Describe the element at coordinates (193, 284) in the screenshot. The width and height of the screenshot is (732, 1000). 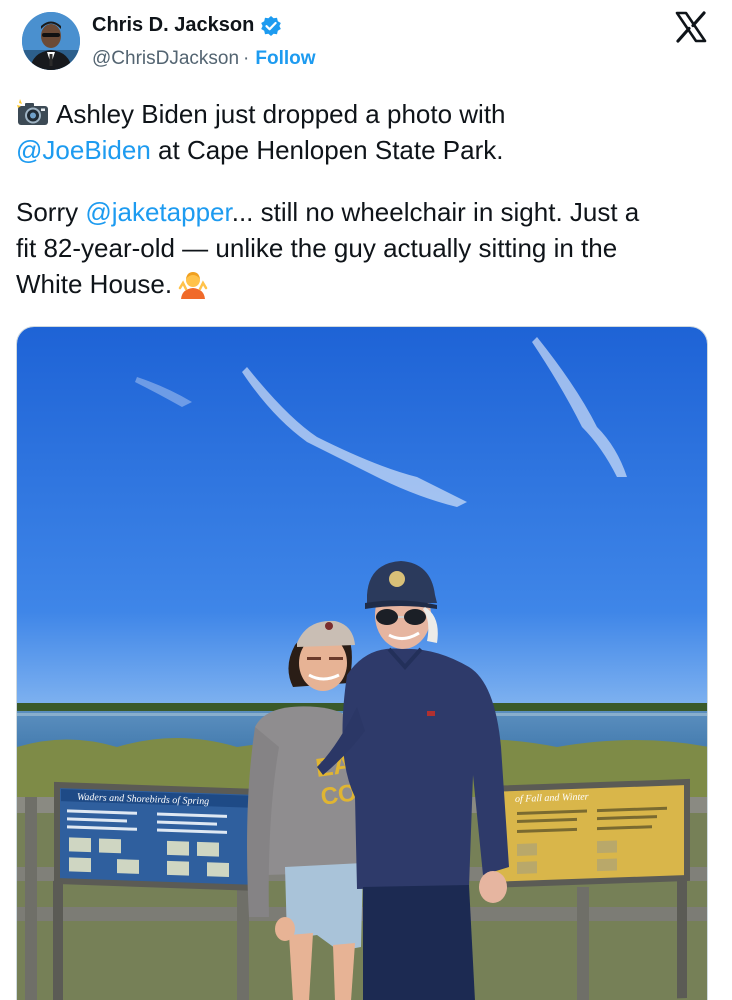
I see `person-shrugging-emoji-icon` at that location.